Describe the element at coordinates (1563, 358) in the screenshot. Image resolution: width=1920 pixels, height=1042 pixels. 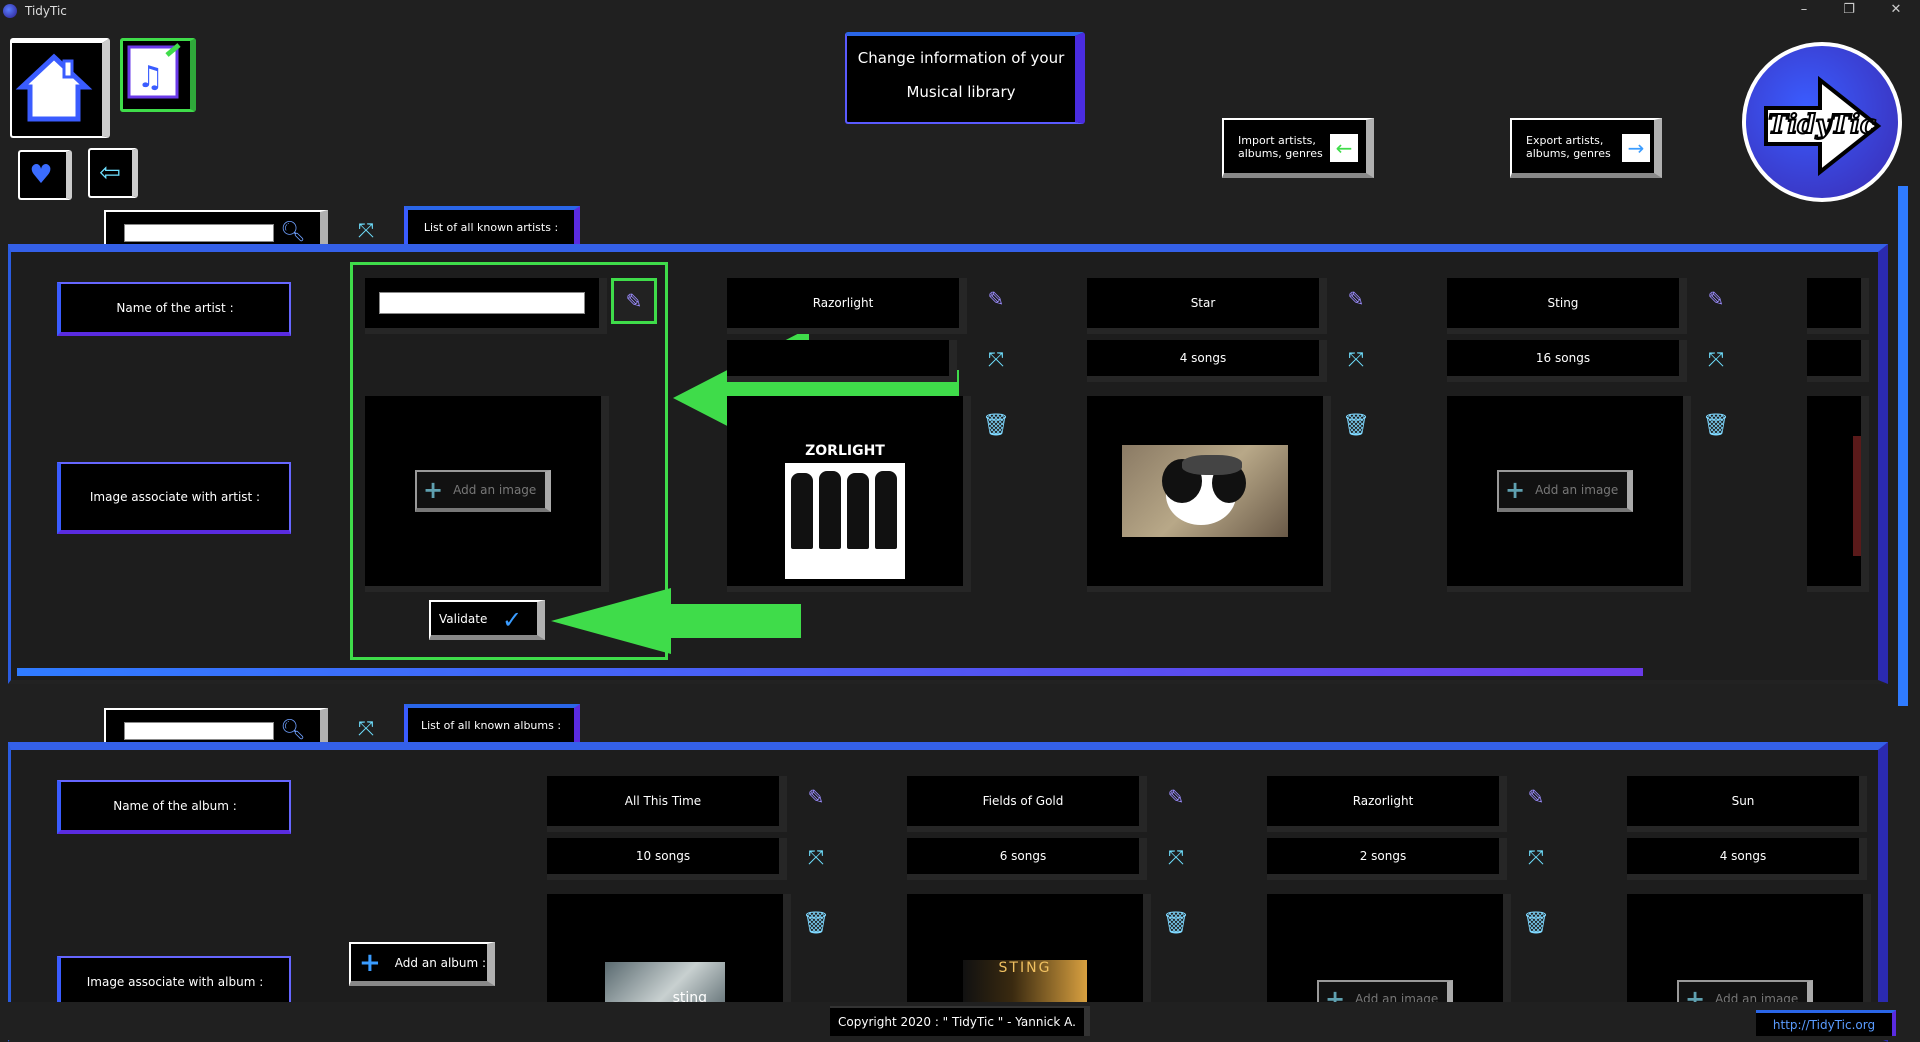
I see `artist-songs: 16 songs` at that location.